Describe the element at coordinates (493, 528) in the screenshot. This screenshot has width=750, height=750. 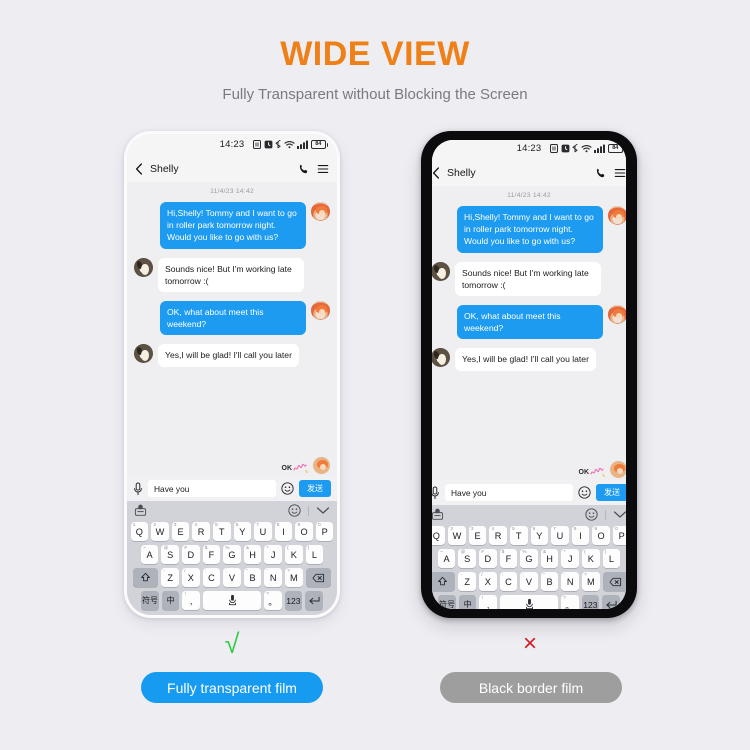
I see `key-sup: 4` at that location.